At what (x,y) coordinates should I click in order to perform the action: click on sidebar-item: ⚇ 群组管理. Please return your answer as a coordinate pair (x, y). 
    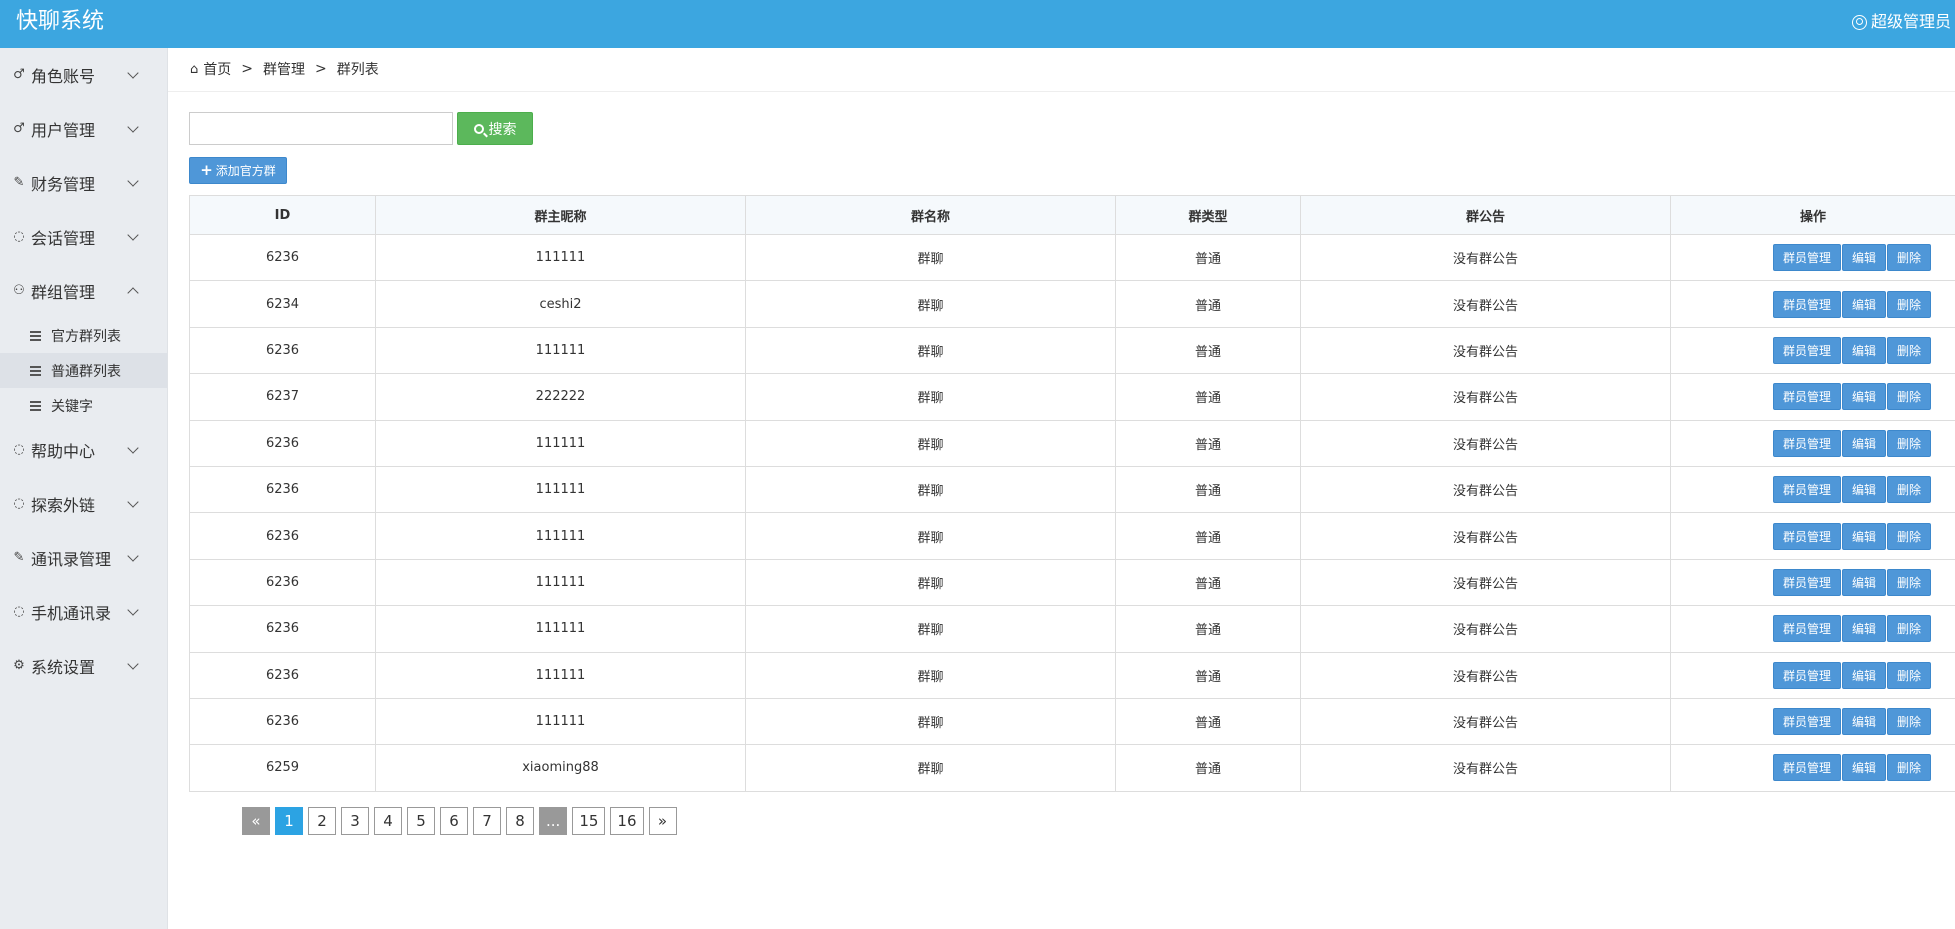
    Looking at the image, I should click on (83, 291).